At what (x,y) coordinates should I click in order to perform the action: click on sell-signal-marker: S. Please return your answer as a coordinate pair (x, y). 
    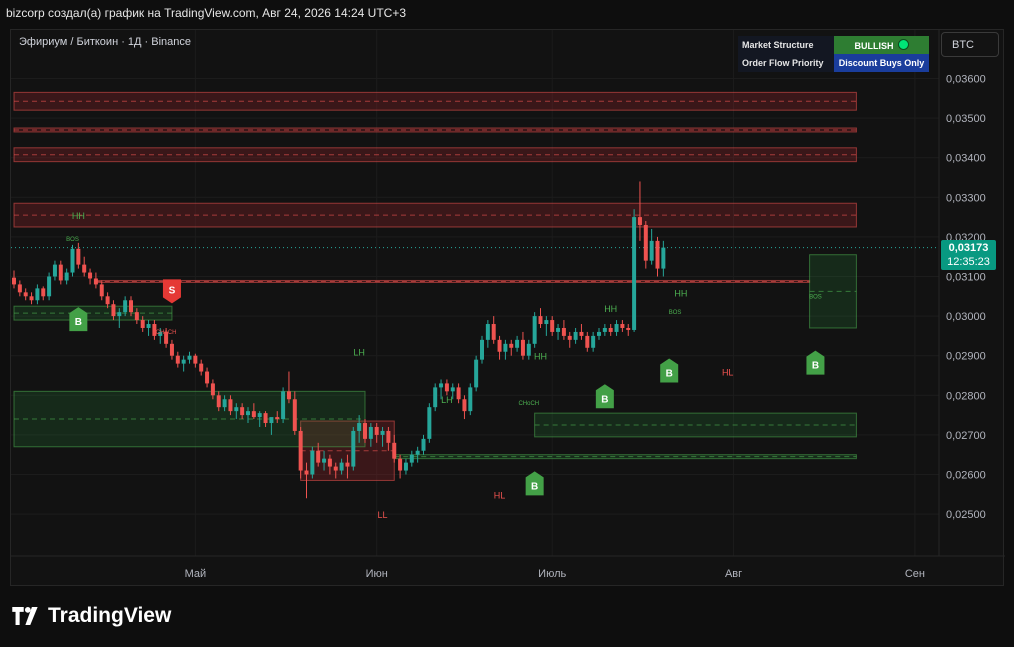
    Looking at the image, I should click on (171, 291).